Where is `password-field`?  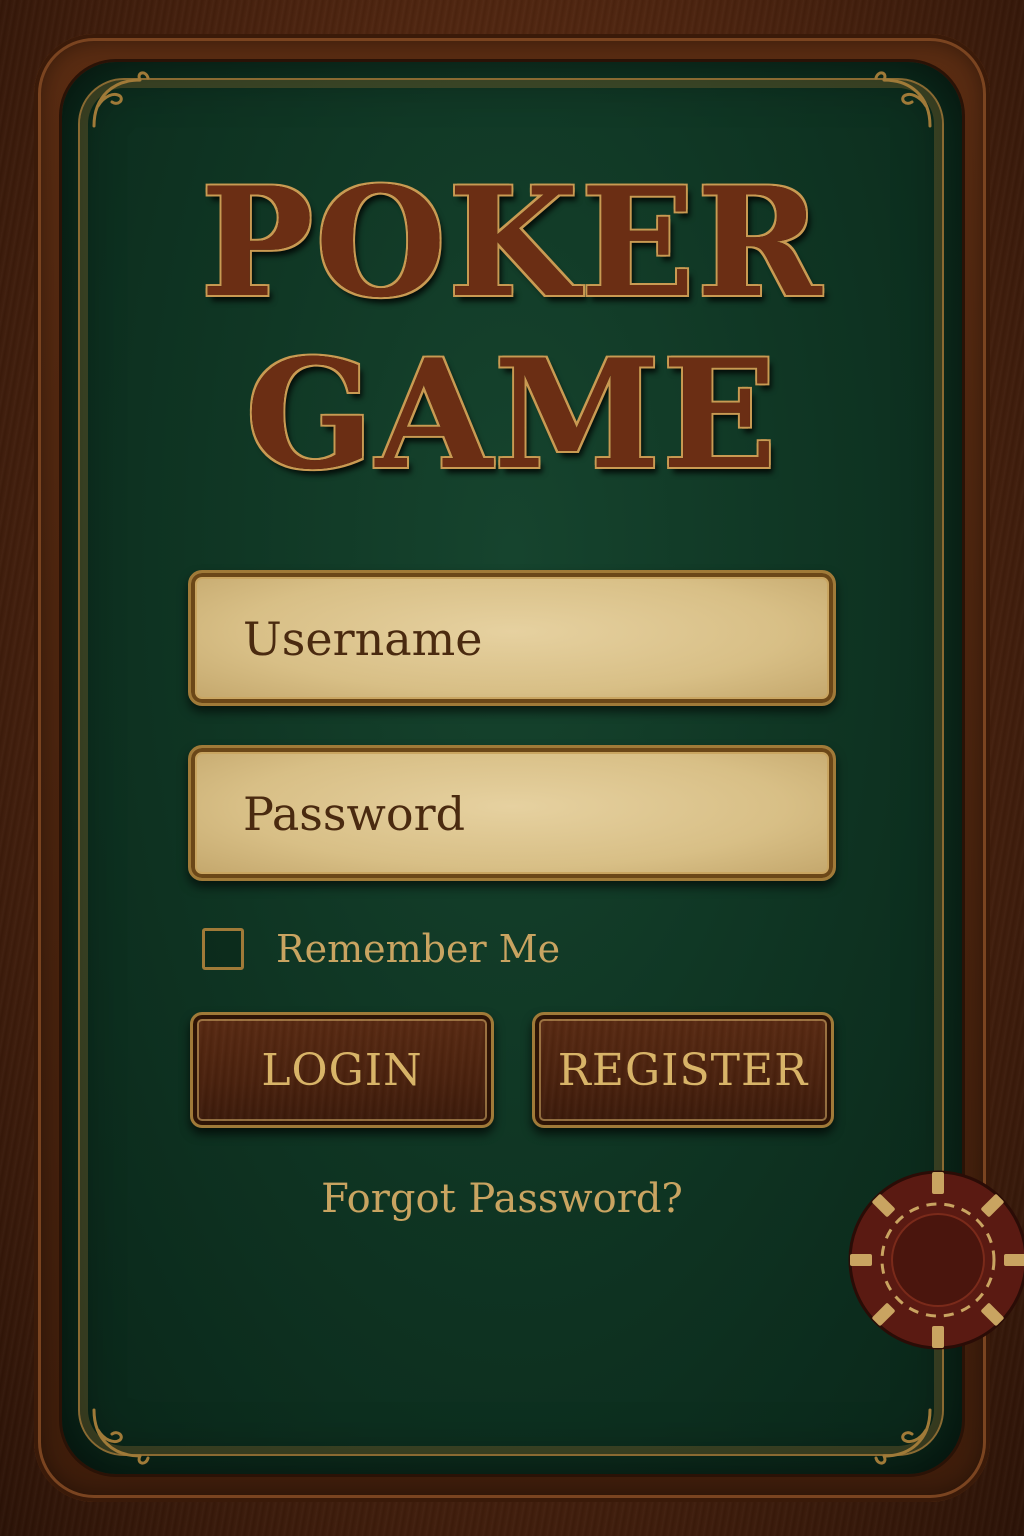
password-field is located at coordinates (512, 813).